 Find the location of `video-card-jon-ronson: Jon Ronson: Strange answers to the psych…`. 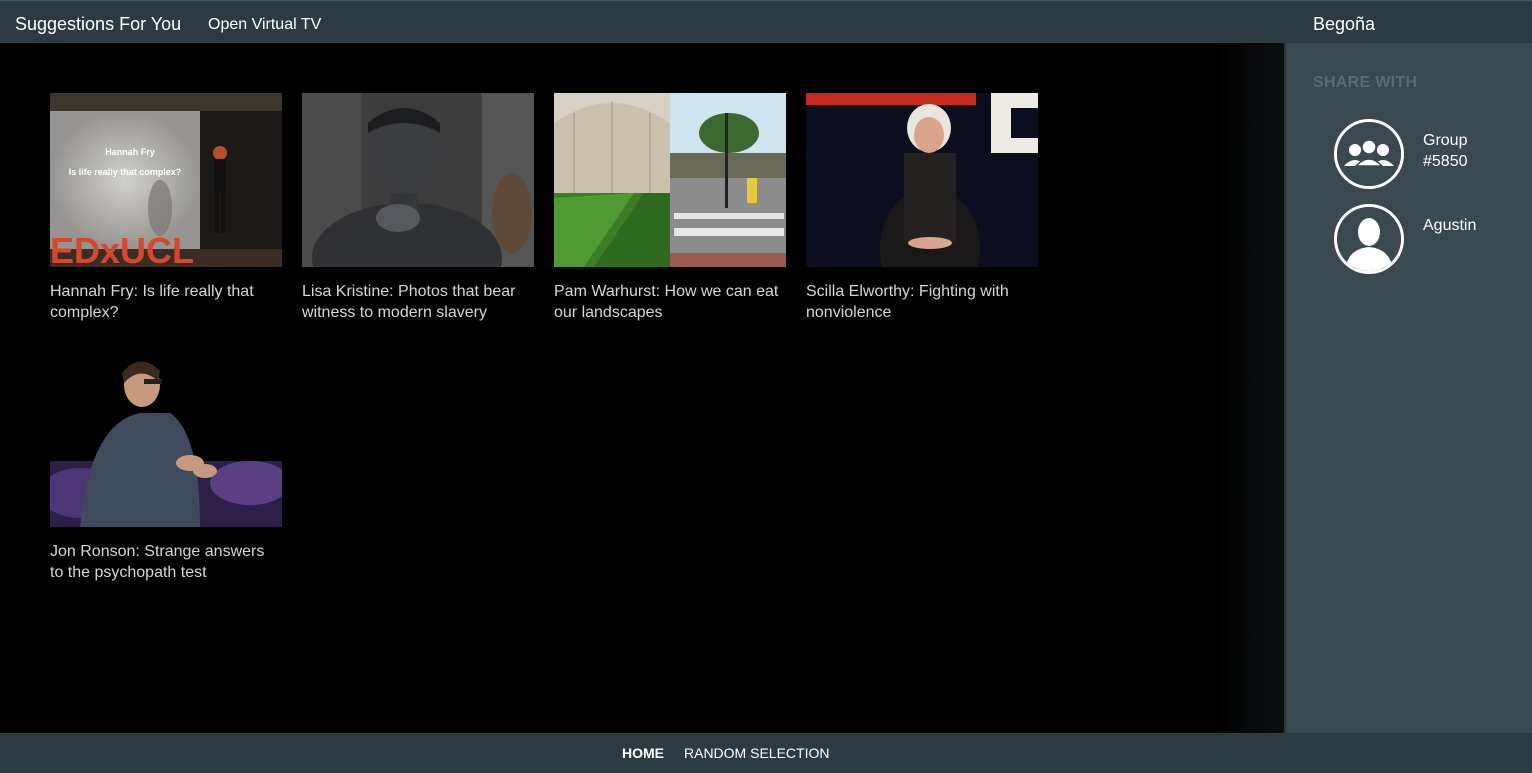

video-card-jon-ronson: Jon Ronson: Strange answers to the psych… is located at coordinates (166, 468).